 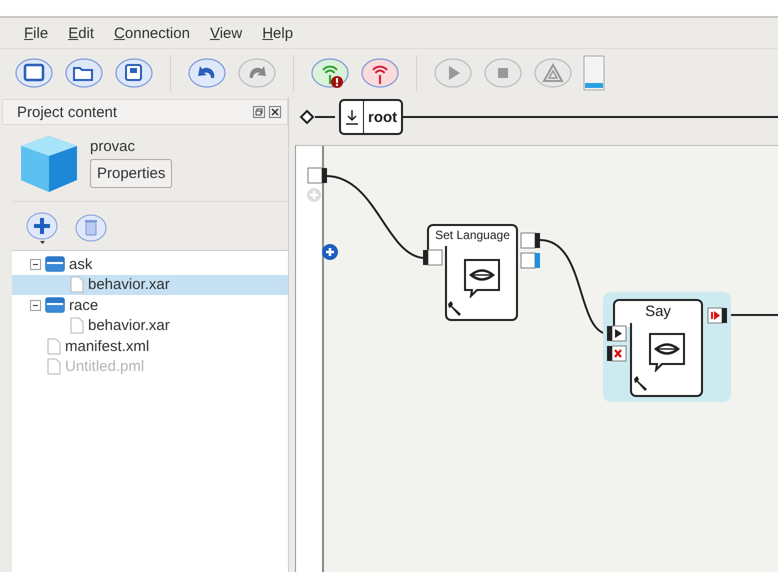 I want to click on folder-button, so click(x=84, y=73).